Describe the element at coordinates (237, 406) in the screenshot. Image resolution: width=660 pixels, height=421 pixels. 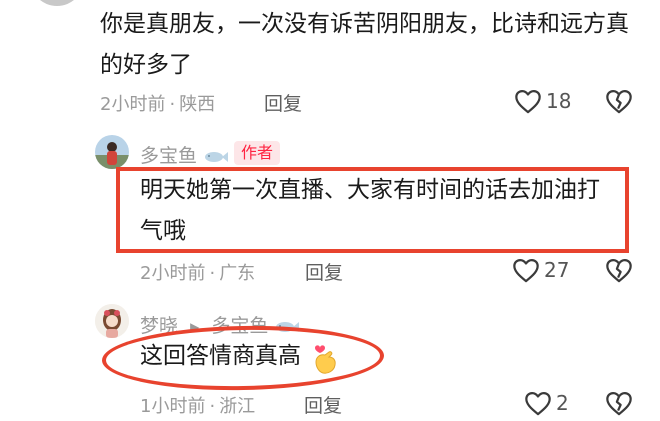
I see `location: 浙江` at that location.